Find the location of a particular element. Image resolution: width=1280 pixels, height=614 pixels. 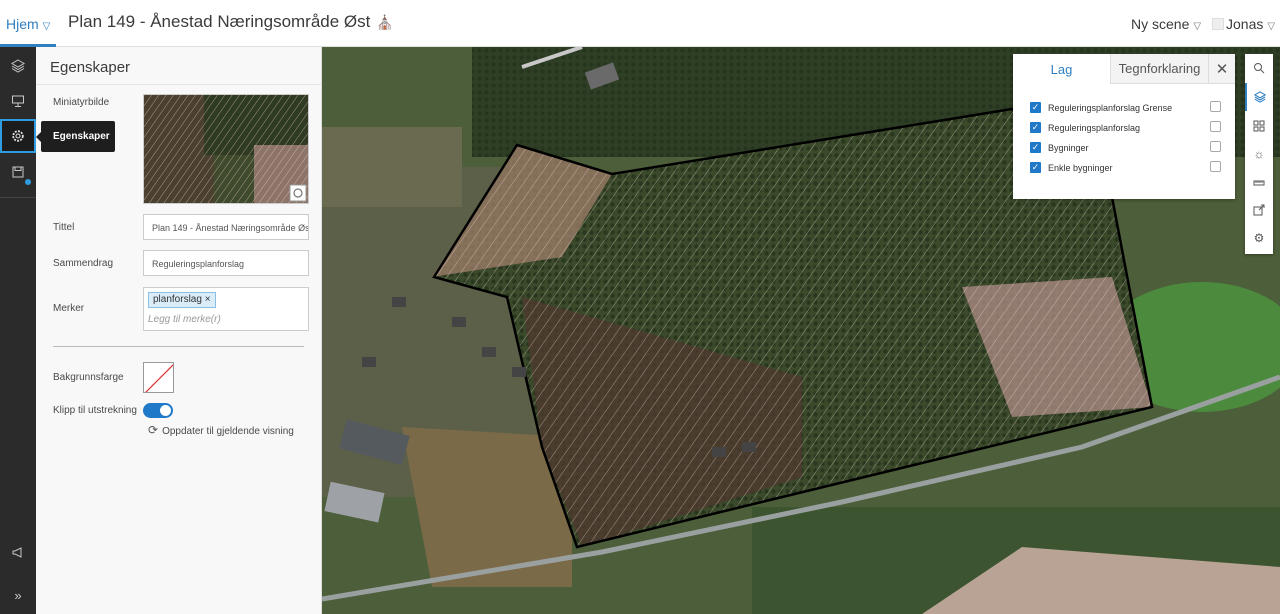

share-button is located at coordinates (1259, 210).